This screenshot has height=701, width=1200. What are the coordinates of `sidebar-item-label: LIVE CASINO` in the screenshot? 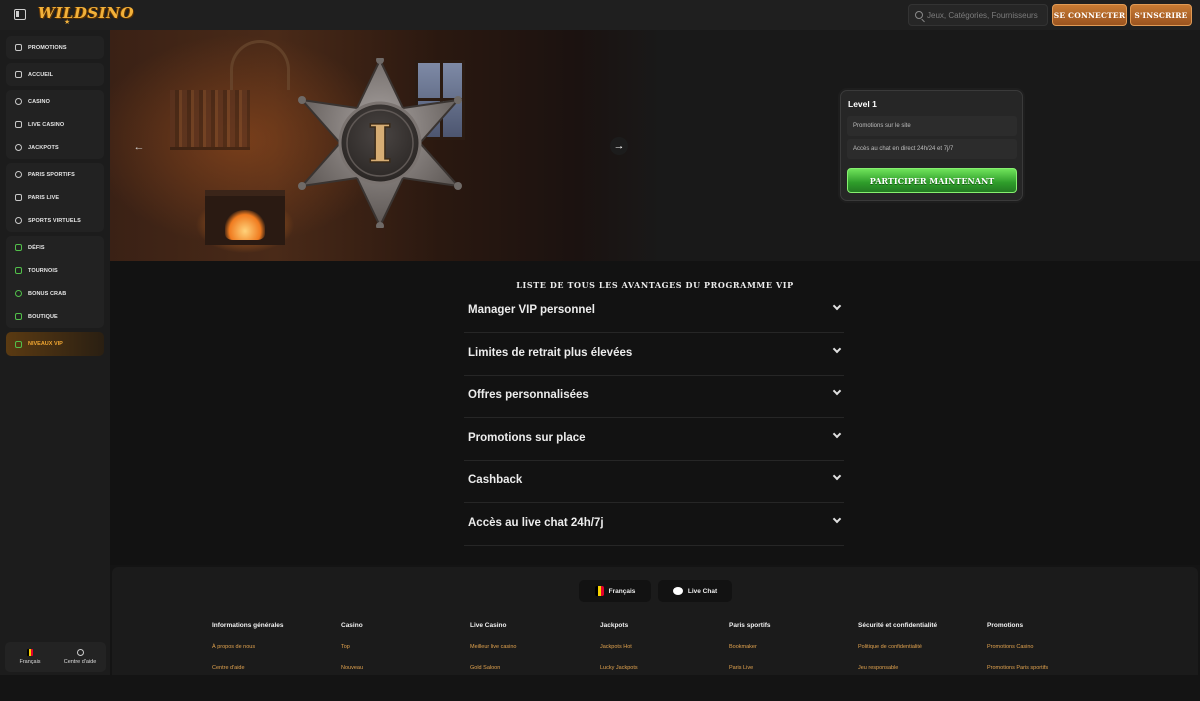 It's located at (46, 124).